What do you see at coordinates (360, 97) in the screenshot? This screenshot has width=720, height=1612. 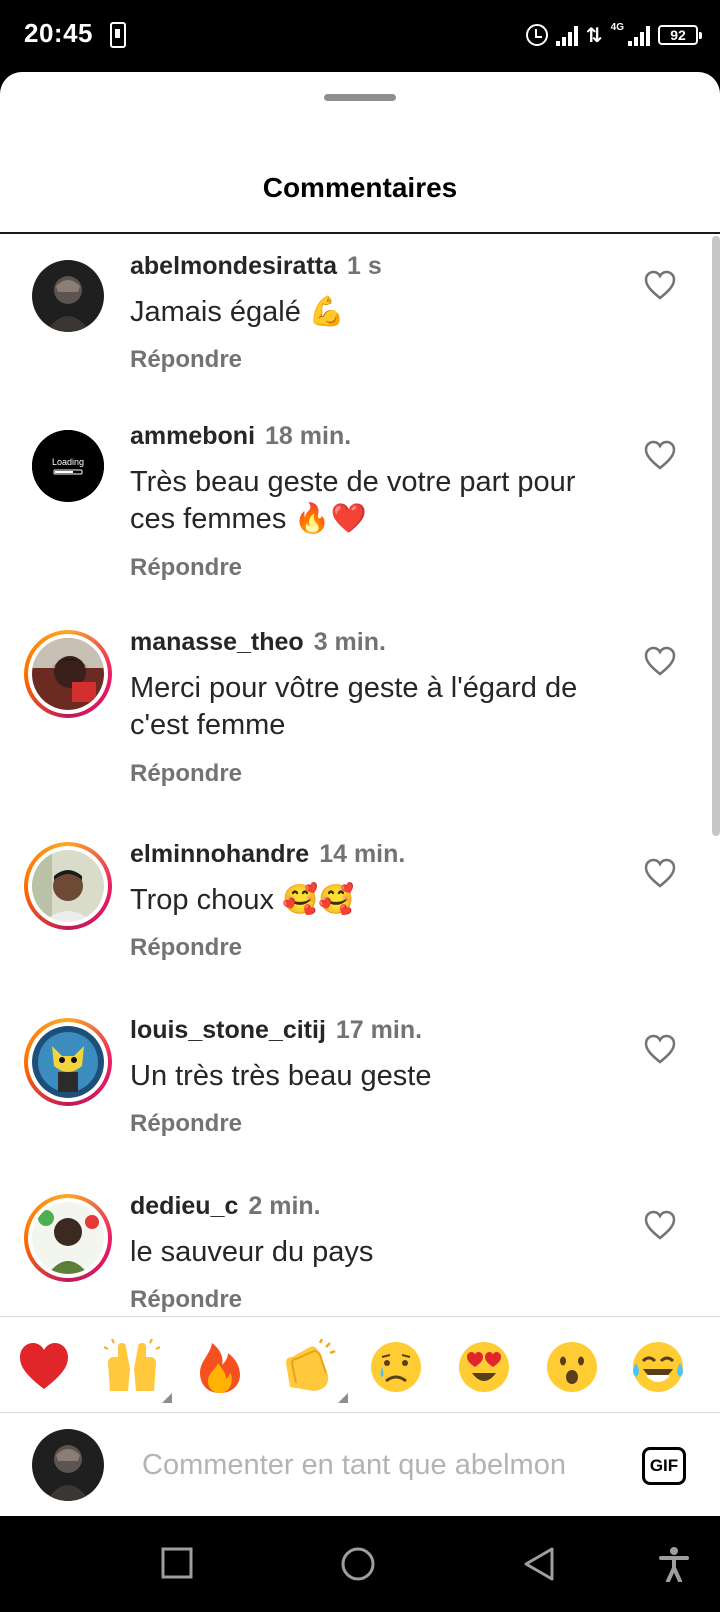 I see `drag-handle` at bounding box center [360, 97].